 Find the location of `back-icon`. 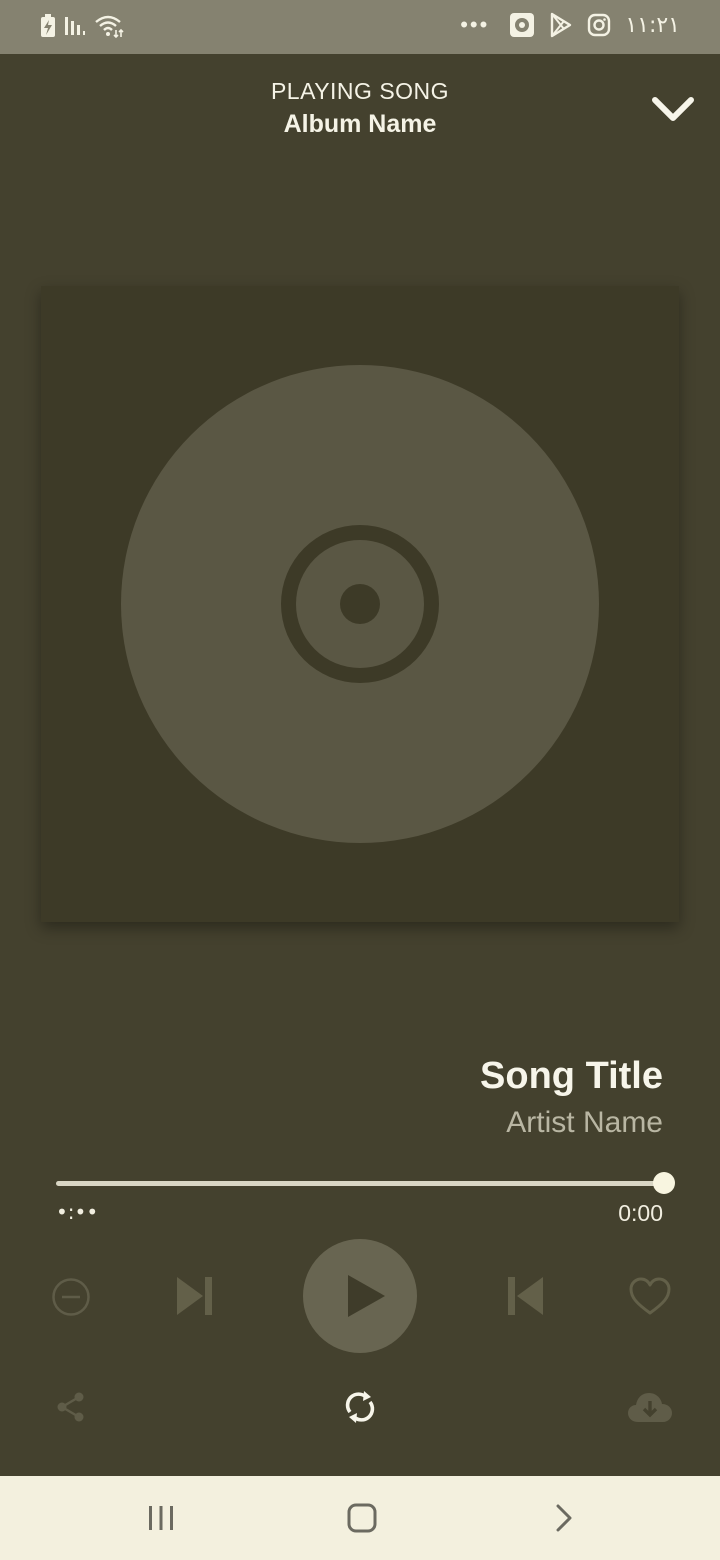

back-icon is located at coordinates (564, 1518).